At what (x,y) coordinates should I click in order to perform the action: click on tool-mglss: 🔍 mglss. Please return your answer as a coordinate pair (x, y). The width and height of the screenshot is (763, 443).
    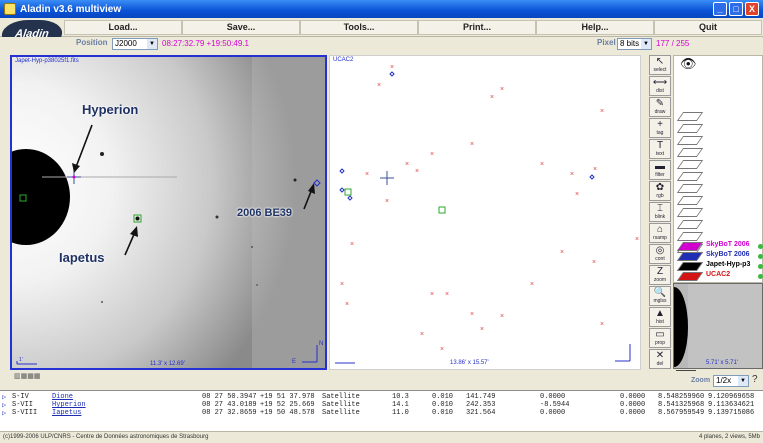
    Looking at the image, I should click on (660, 296).